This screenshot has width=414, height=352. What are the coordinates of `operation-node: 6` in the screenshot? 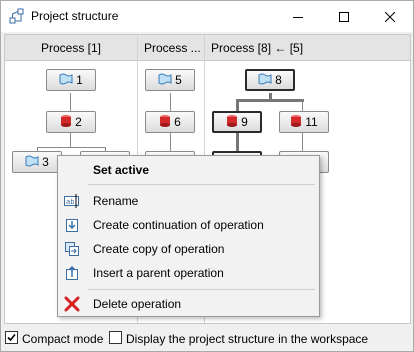 It's located at (170, 122).